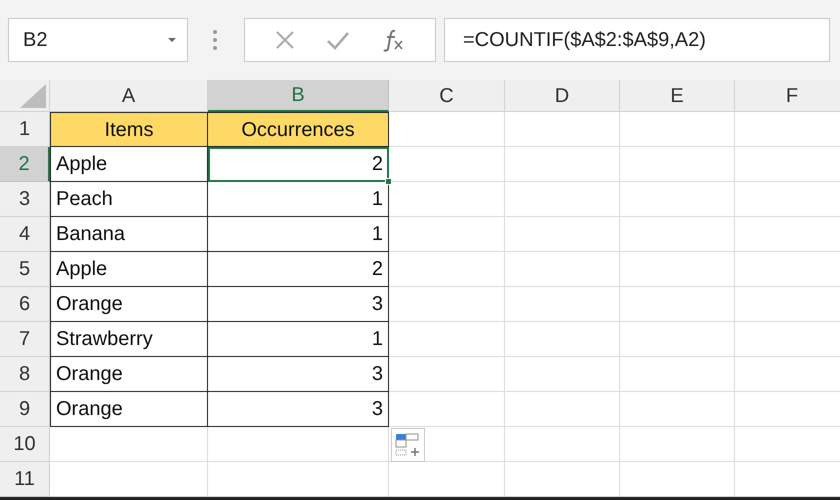 The width and height of the screenshot is (840, 500). Describe the element at coordinates (25, 129) in the screenshot. I see `row-header: 1` at that location.